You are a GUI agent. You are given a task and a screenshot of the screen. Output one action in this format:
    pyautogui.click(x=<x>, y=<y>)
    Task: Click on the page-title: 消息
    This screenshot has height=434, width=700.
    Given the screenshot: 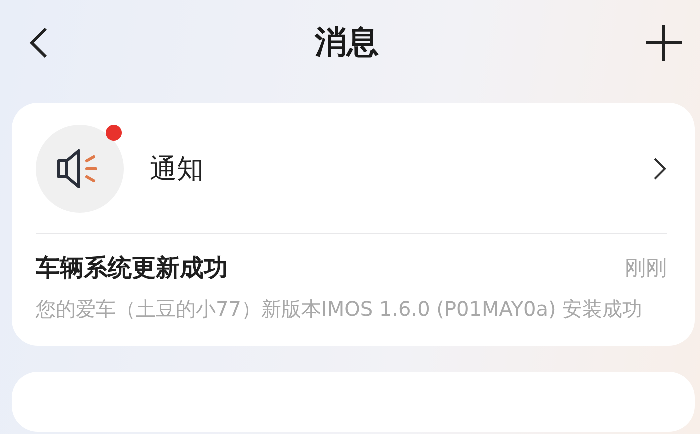 What is the action you would take?
    pyautogui.click(x=347, y=42)
    